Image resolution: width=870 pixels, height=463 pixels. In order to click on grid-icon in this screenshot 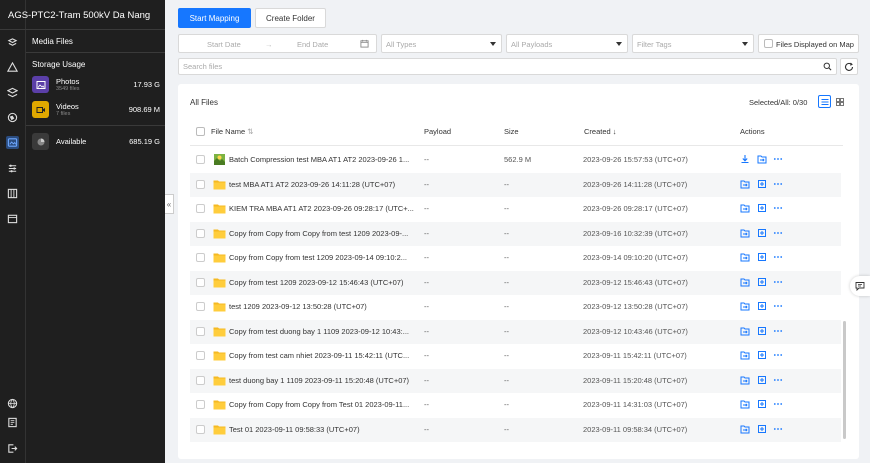, I will do `click(12, 193)`.